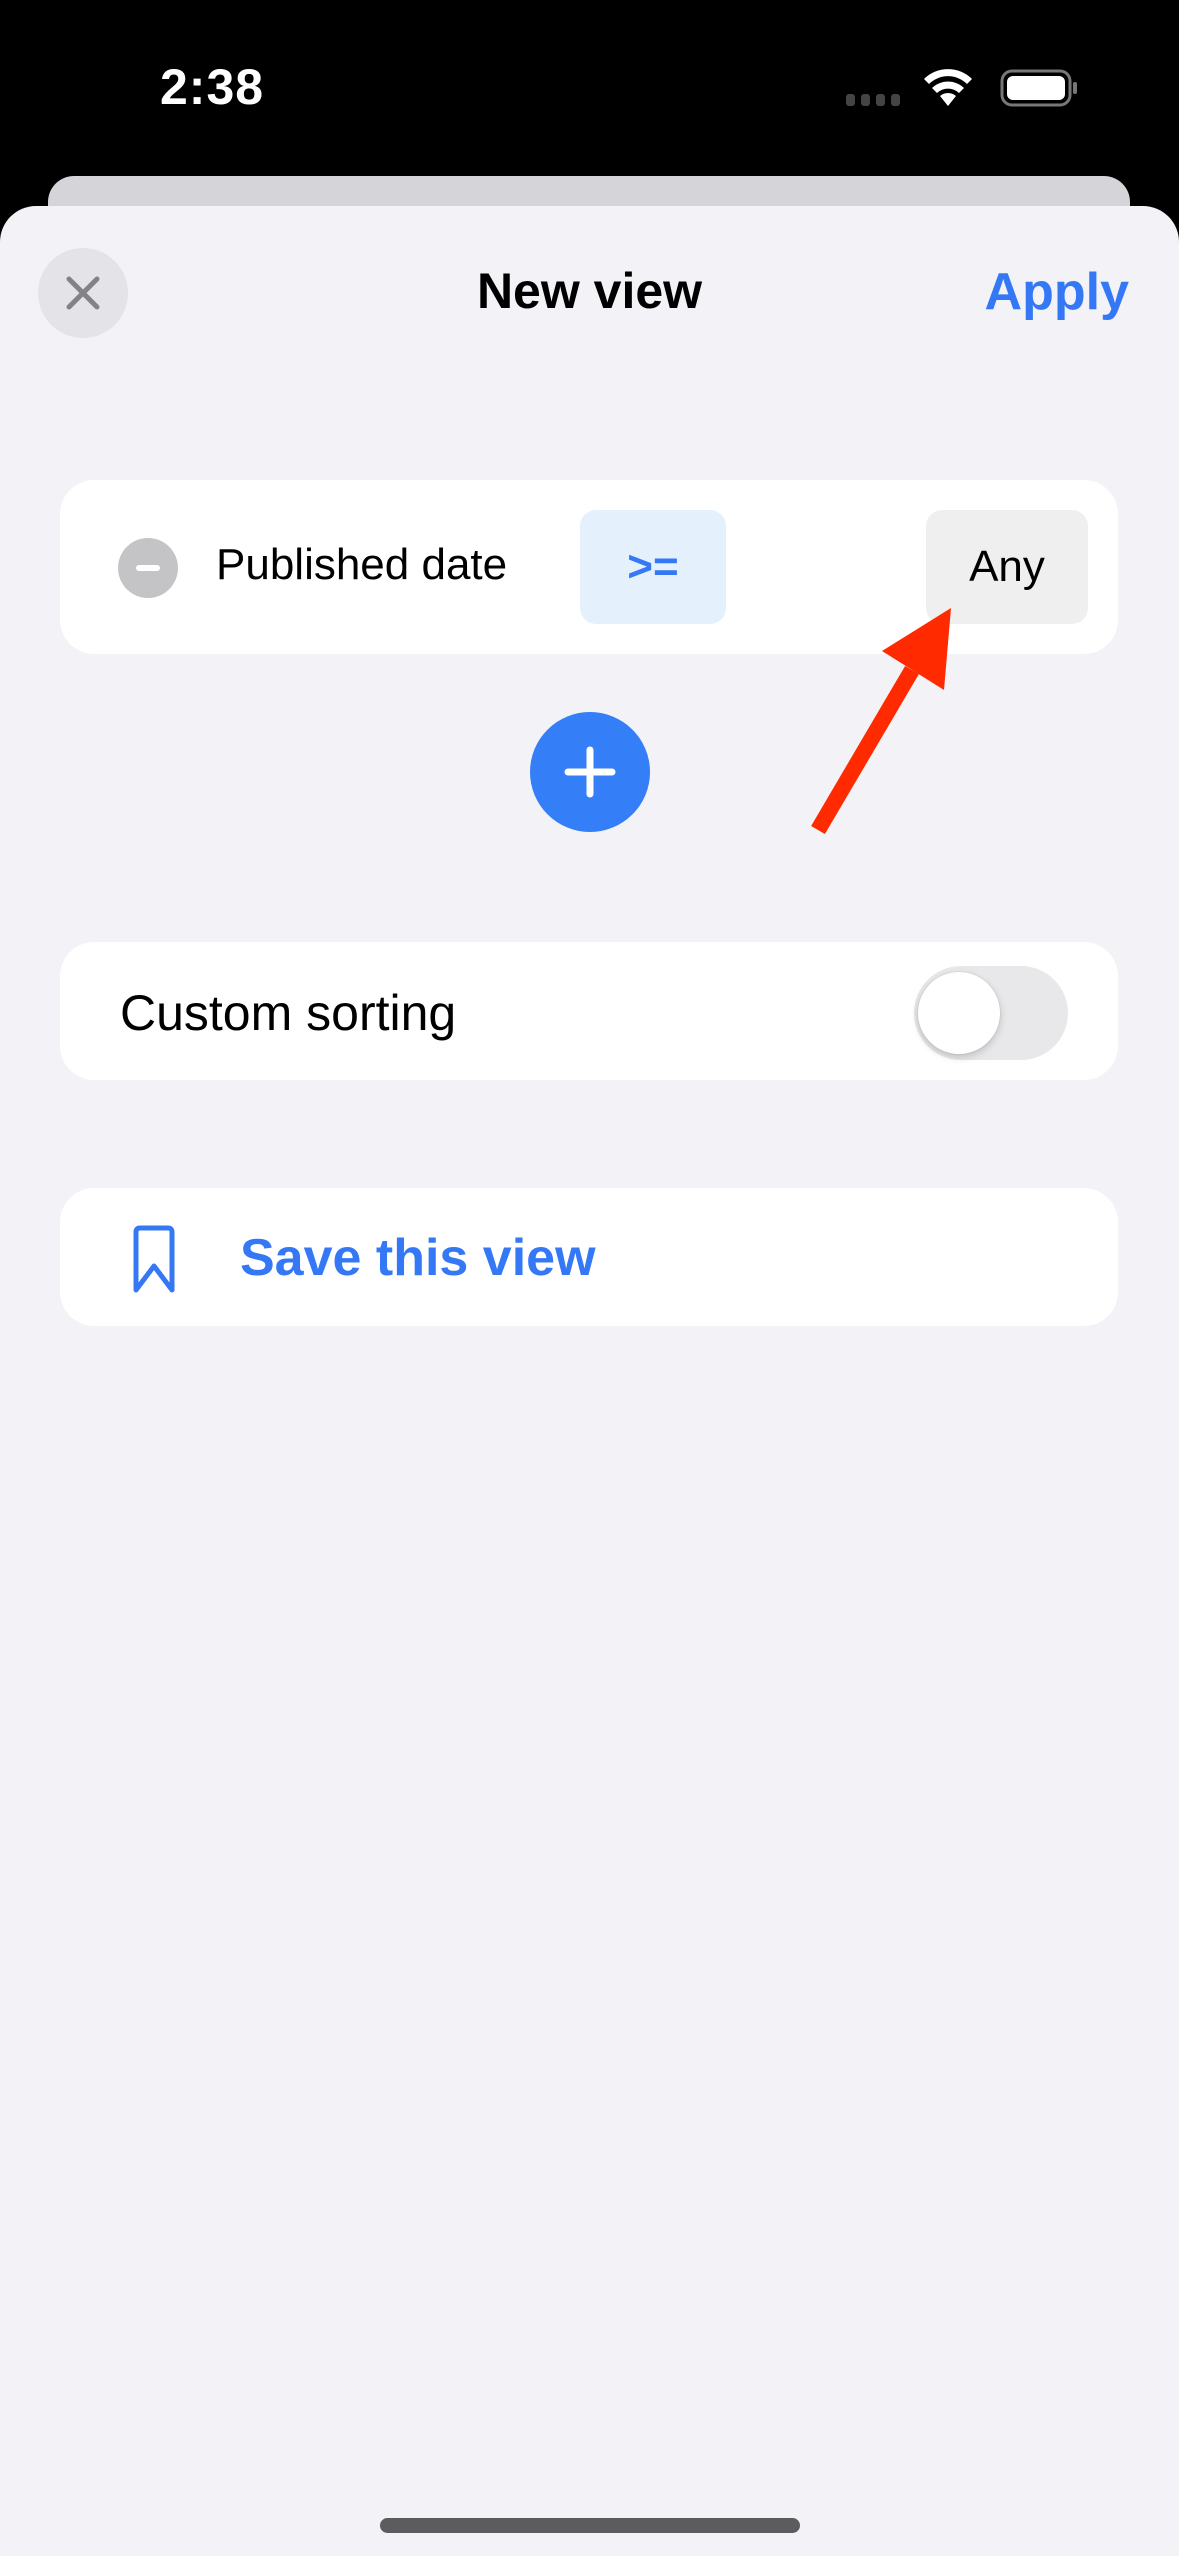  What do you see at coordinates (589, 88) in the screenshot?
I see `status-bar: 2:38` at bounding box center [589, 88].